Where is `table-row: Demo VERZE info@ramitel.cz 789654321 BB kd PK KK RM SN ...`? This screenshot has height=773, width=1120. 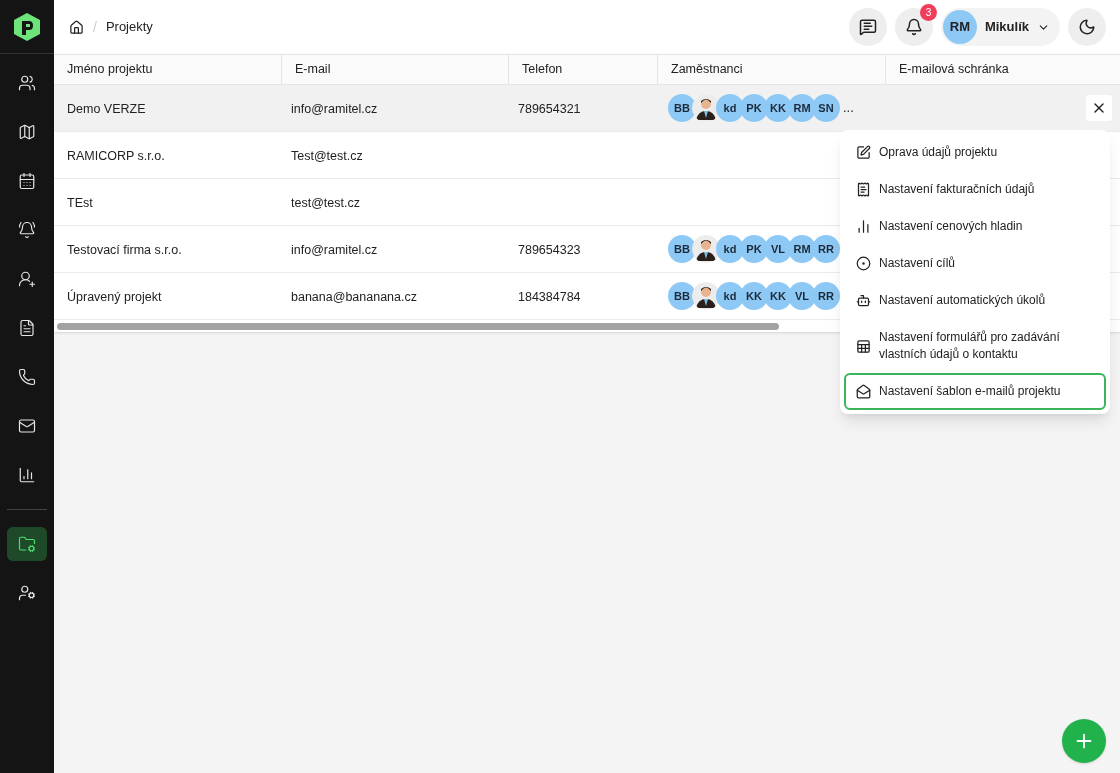 table-row: Demo VERZE info@ramitel.cz 789654321 BB kd PK KK RM SN ... is located at coordinates (587, 108).